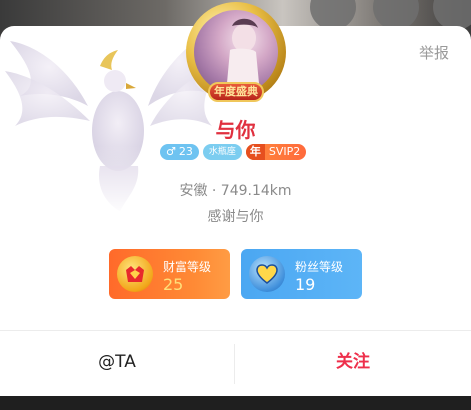 This screenshot has width=471, height=410. What do you see at coordinates (434, 52) in the screenshot?
I see `report-button: 举报` at bounding box center [434, 52].